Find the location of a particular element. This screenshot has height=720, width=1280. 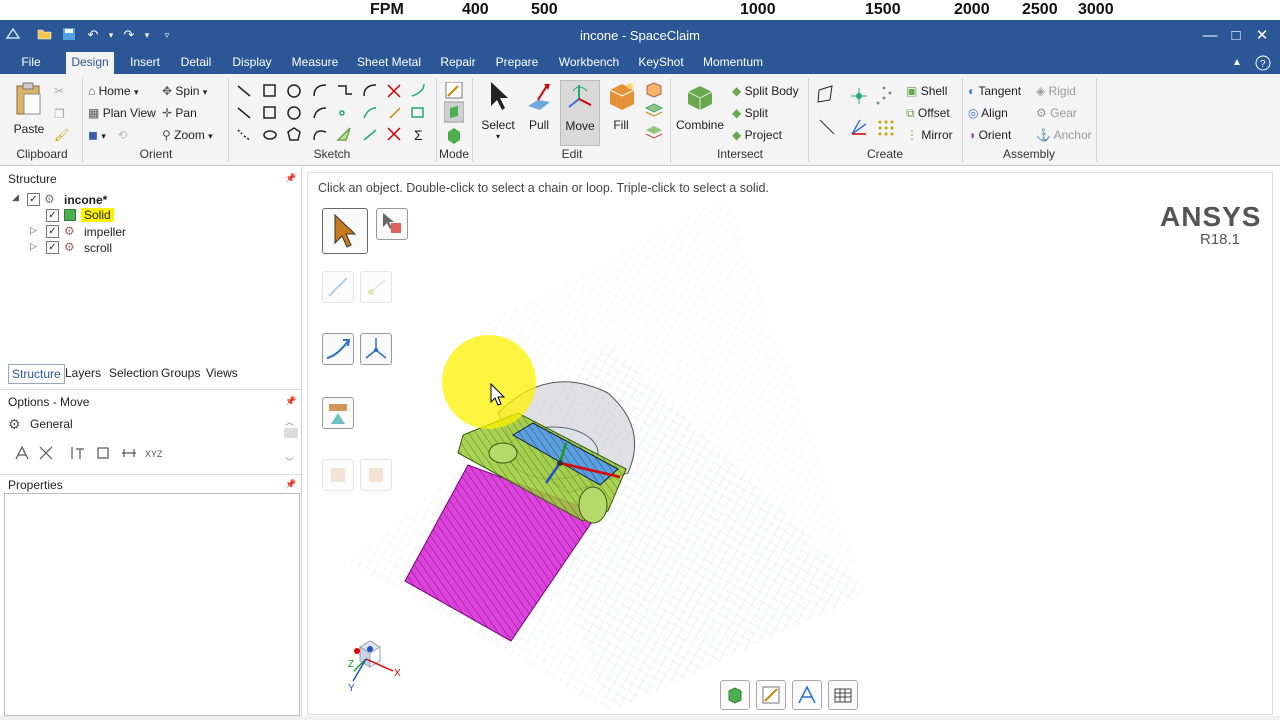

zoom-button: ⚲ Zoom ▾ is located at coordinates (187, 135).